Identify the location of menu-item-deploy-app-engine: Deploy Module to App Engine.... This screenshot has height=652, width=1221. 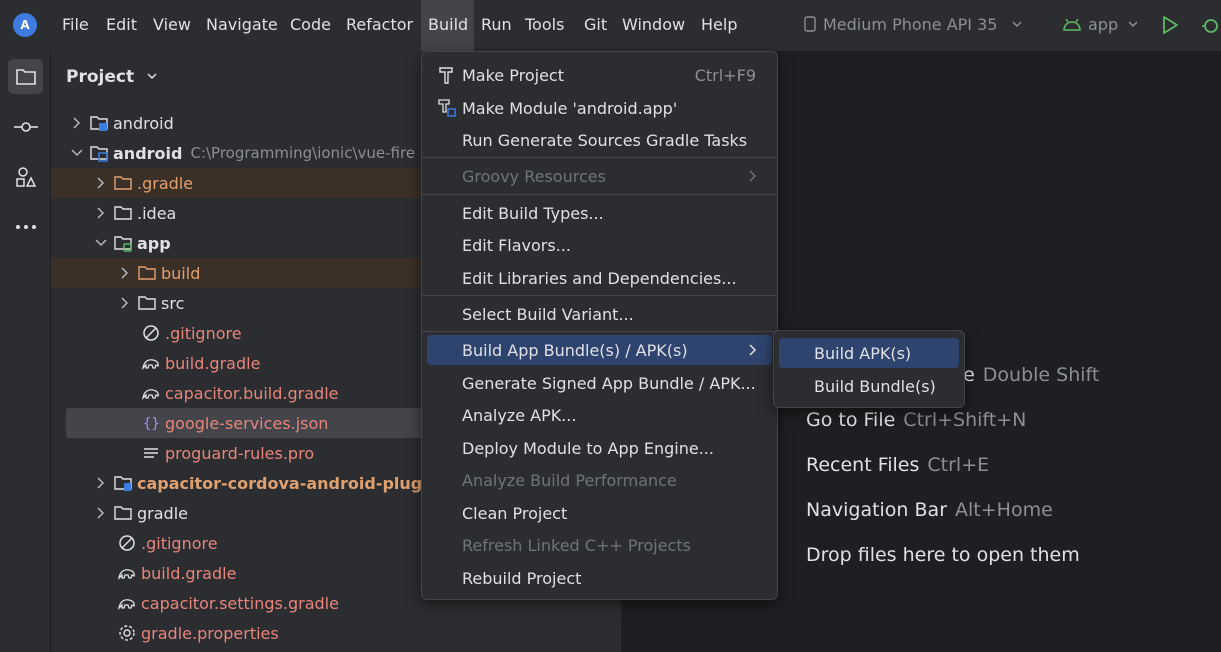
(599, 448).